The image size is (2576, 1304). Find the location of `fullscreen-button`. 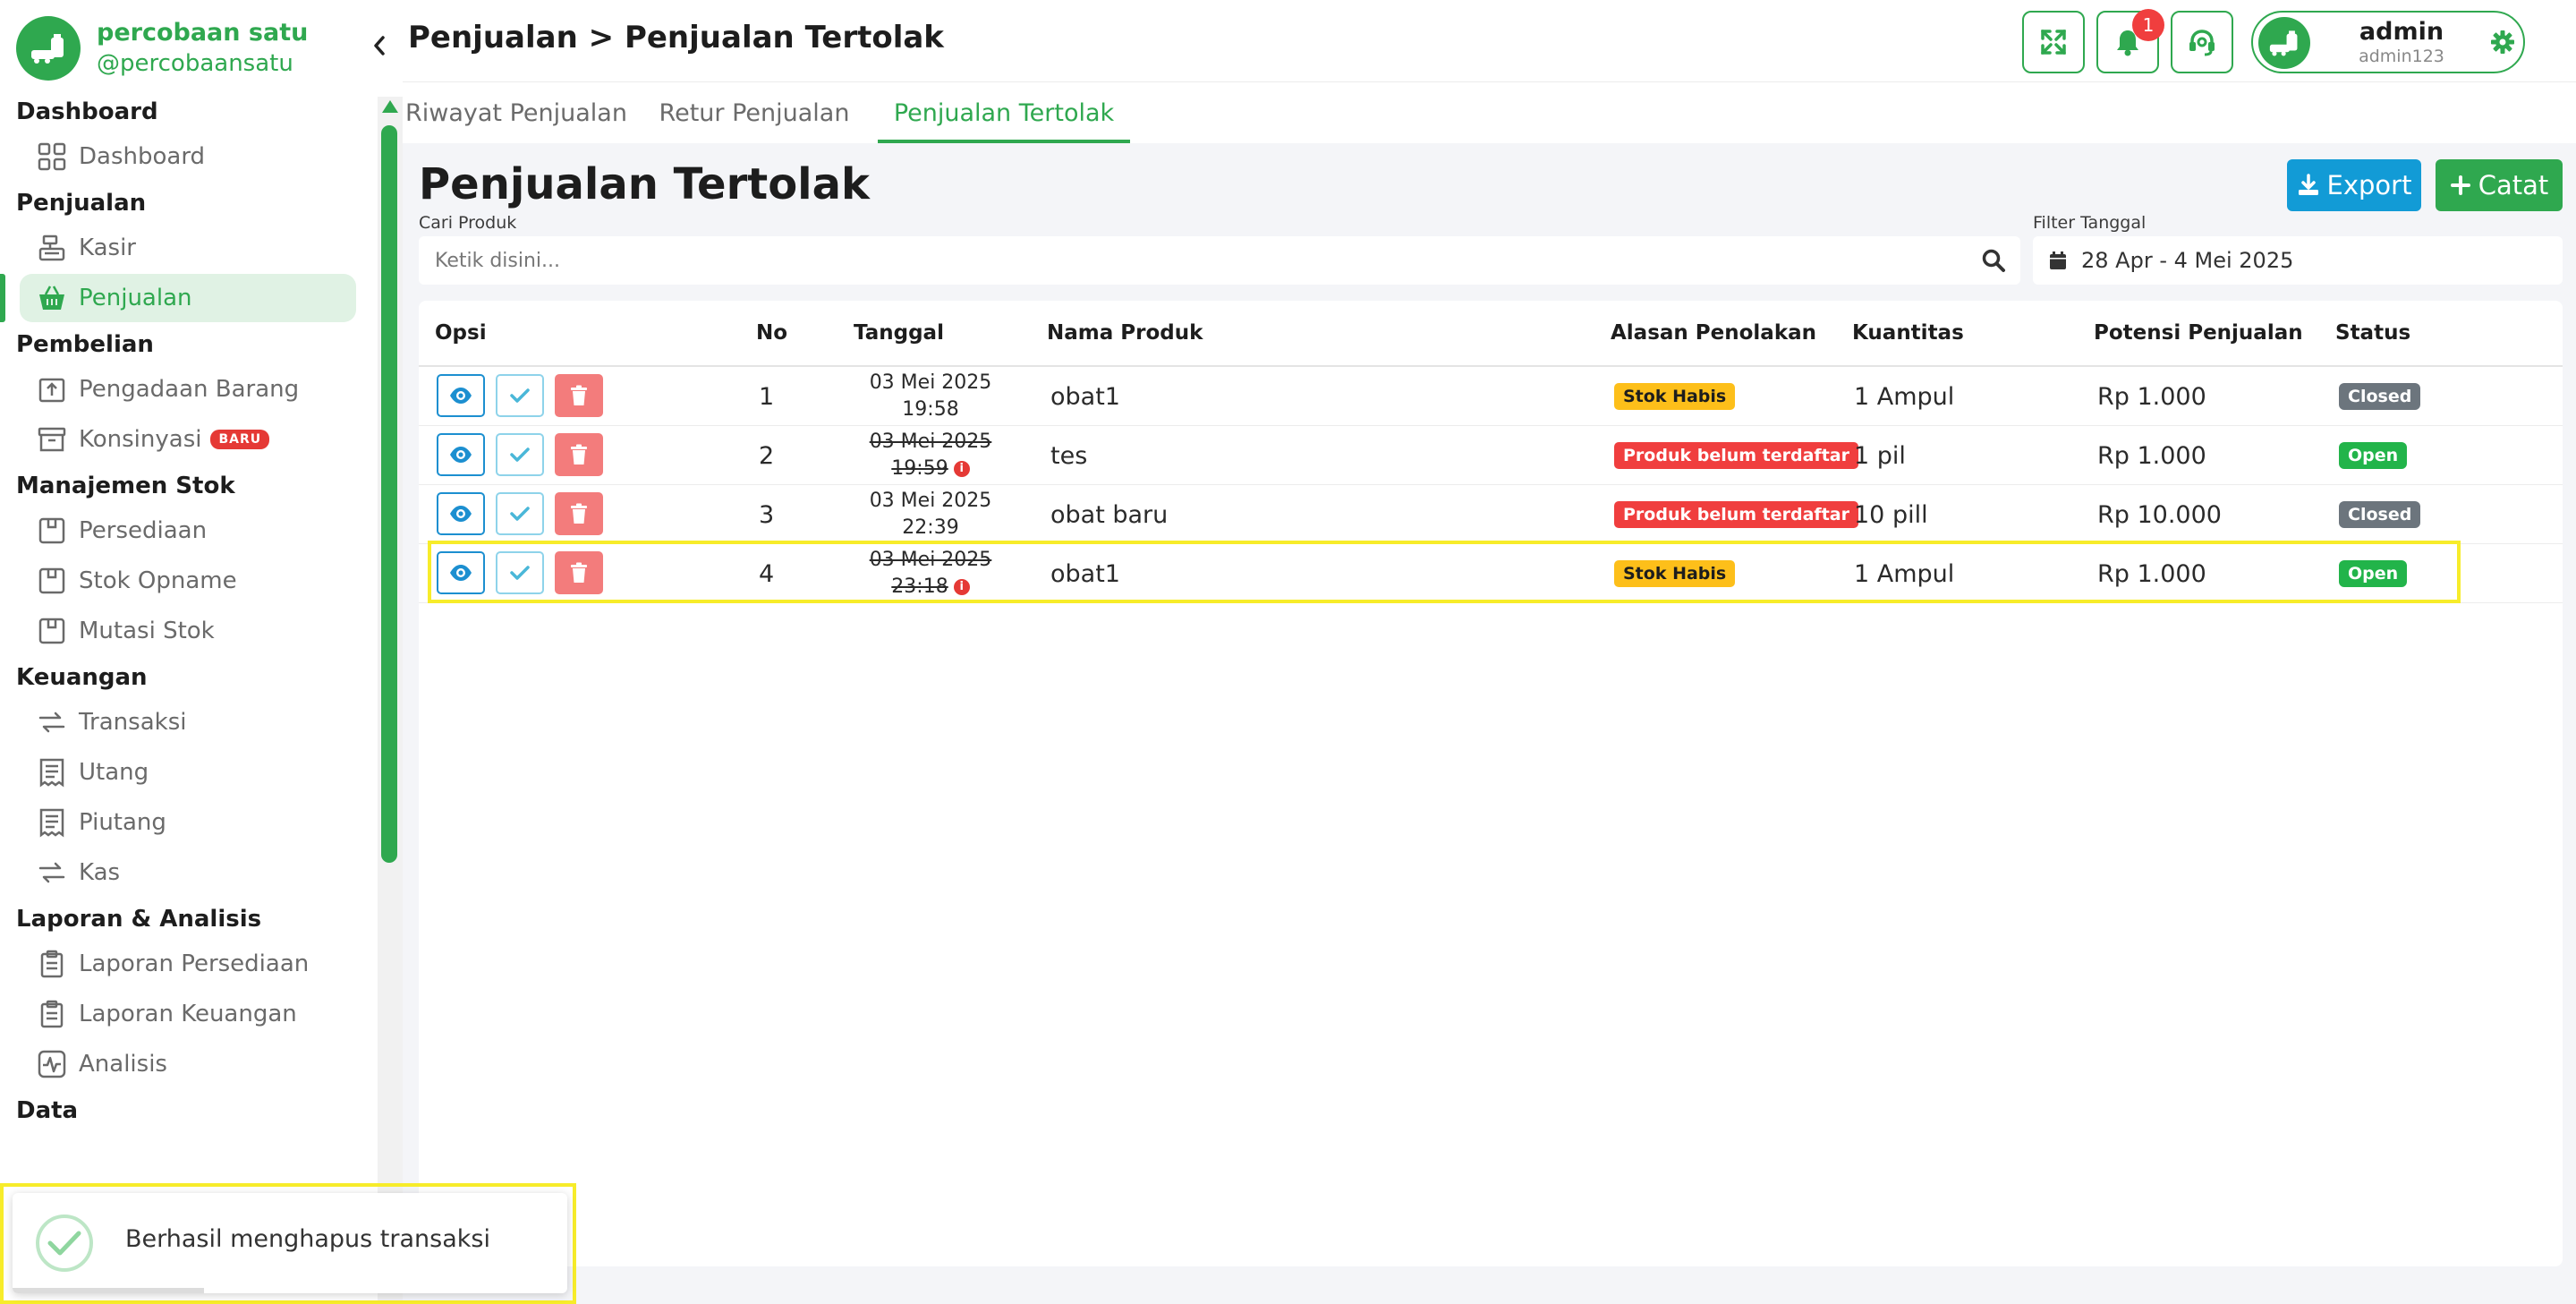

fullscreen-button is located at coordinates (2053, 42).